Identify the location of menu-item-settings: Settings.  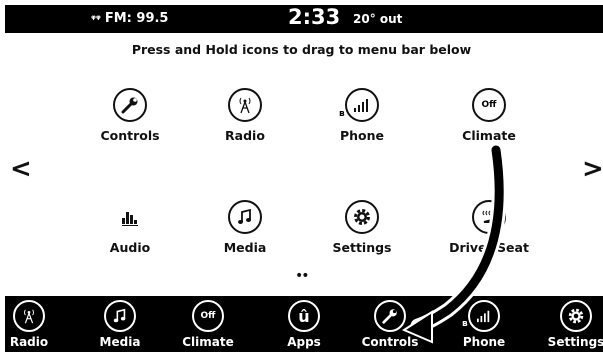
(569, 324).